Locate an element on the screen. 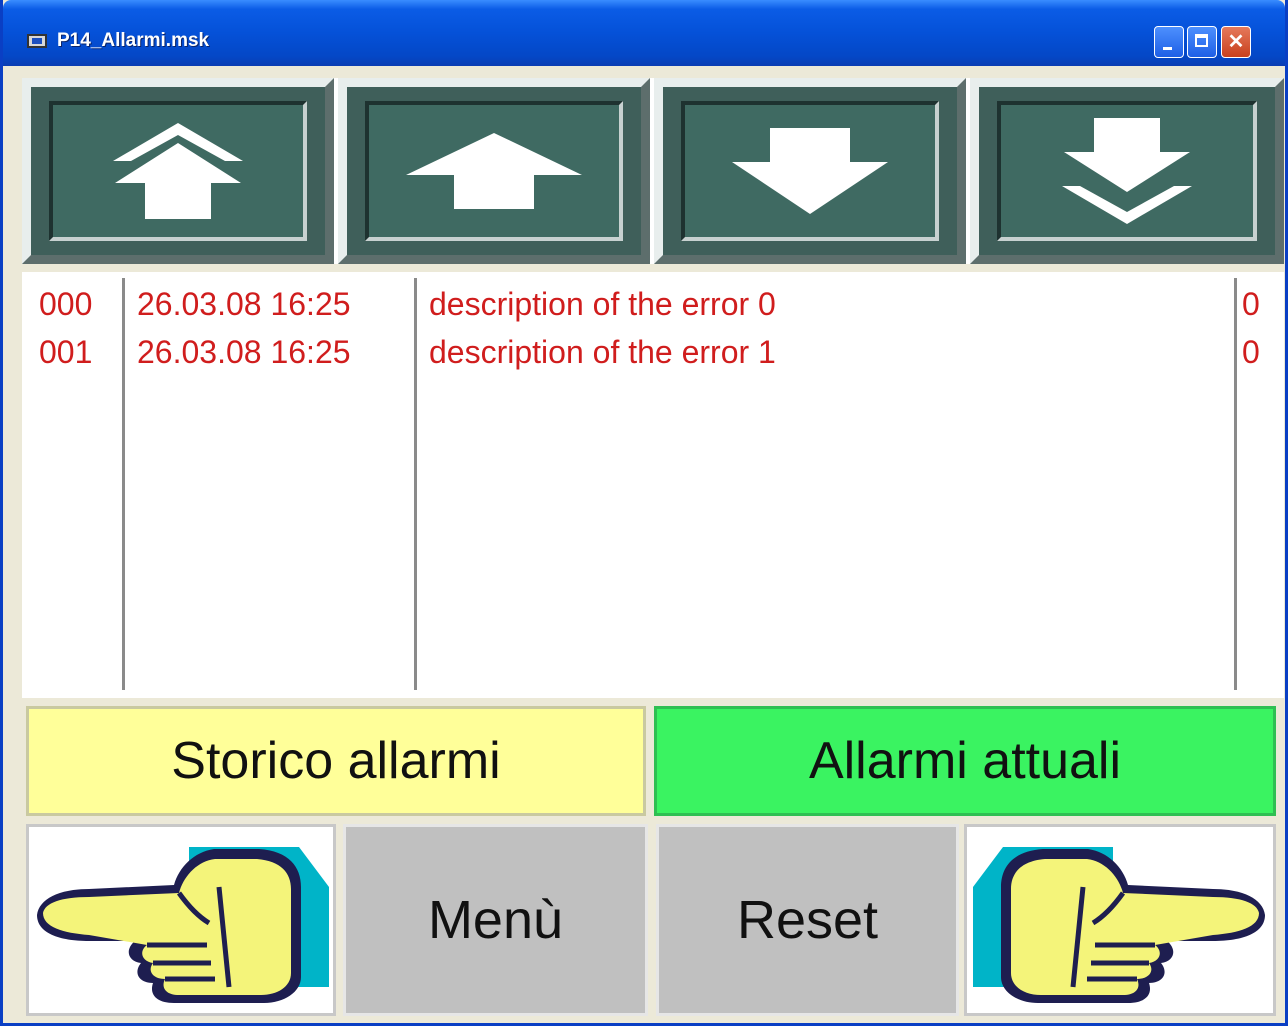  alarm-history-tab: Storico allarmi is located at coordinates (336, 761).